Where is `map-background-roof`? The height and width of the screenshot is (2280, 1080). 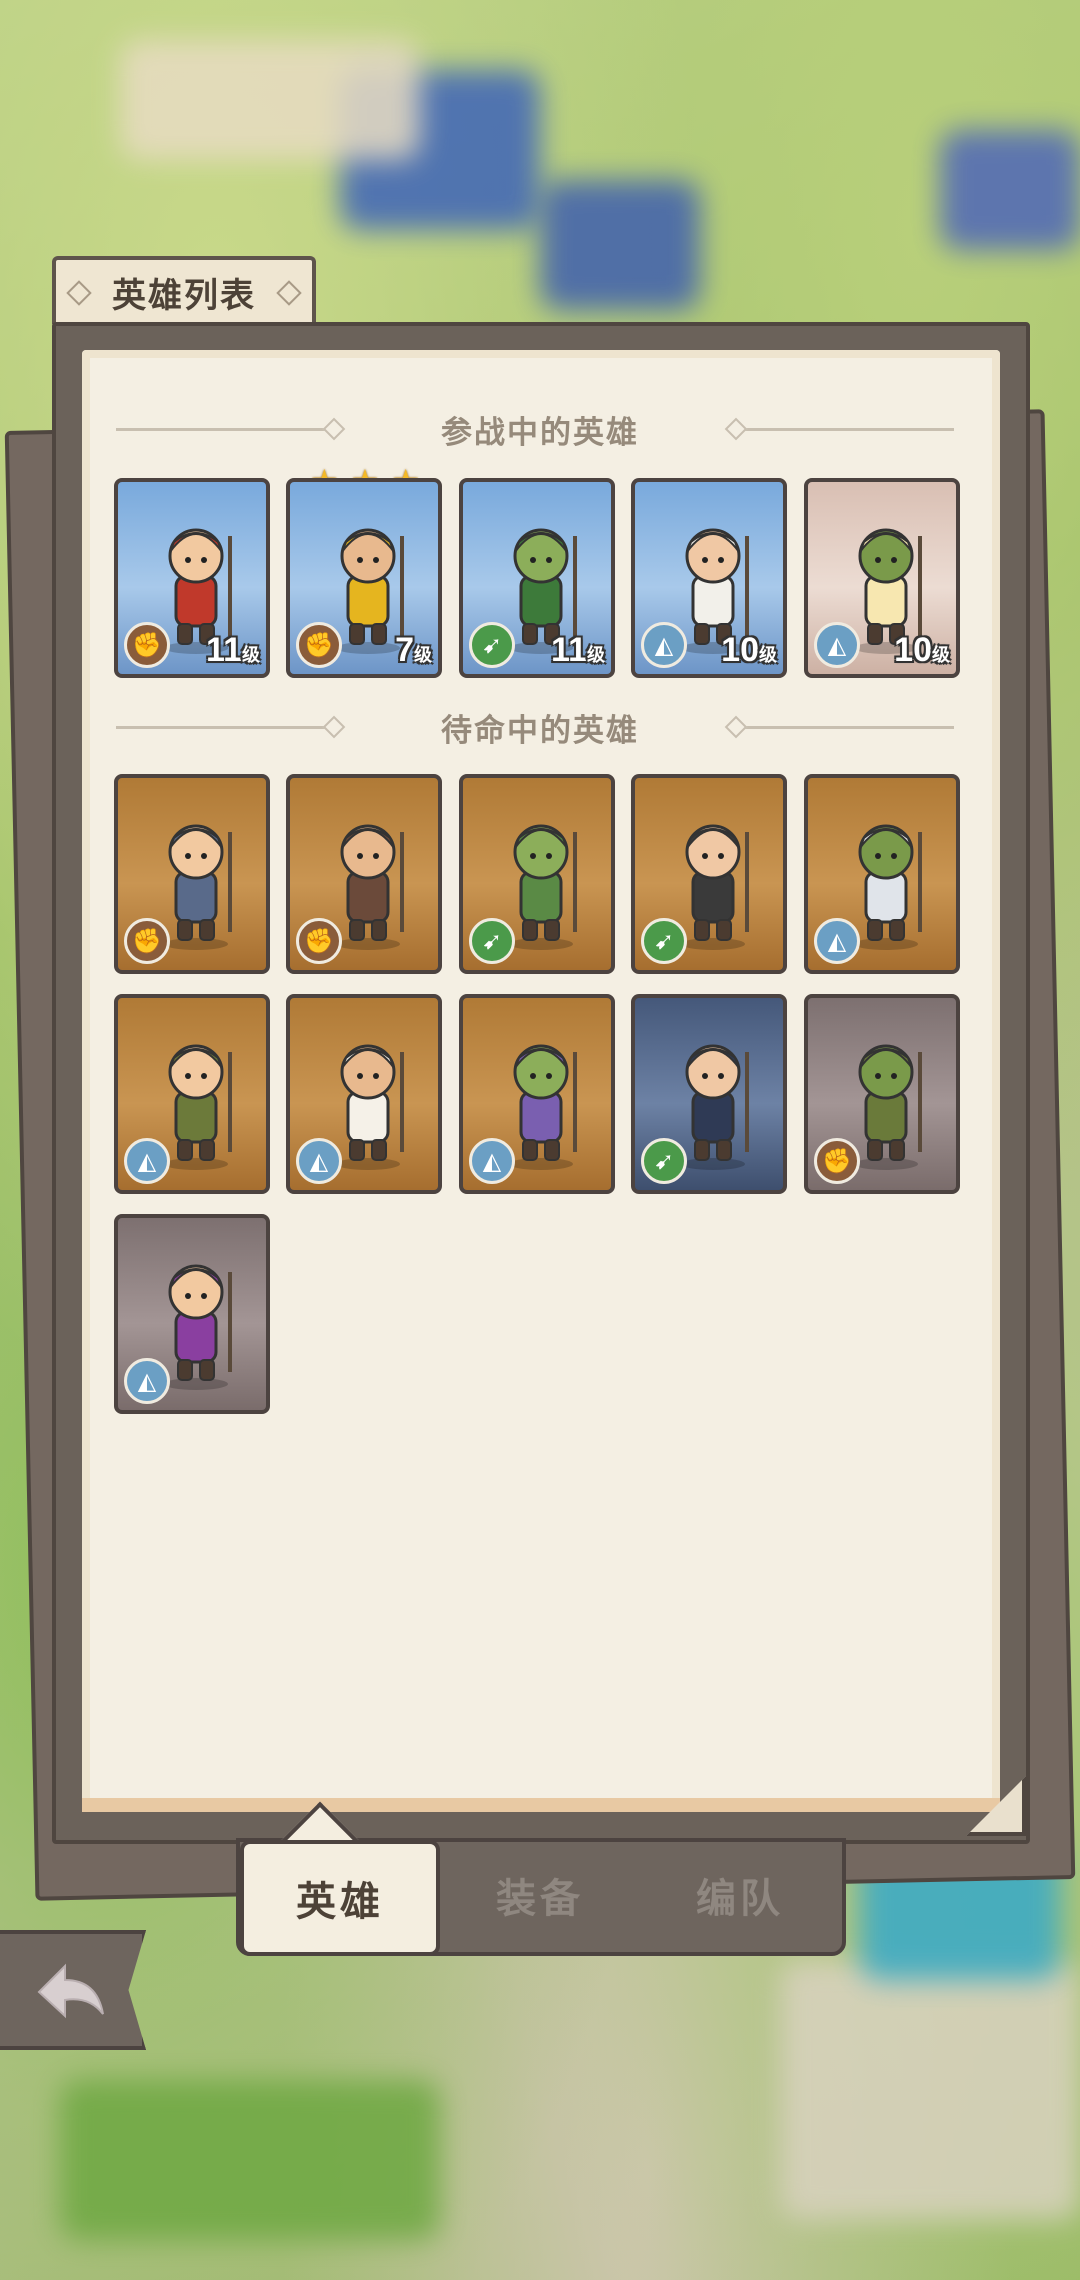 map-background-roof is located at coordinates (1010, 190).